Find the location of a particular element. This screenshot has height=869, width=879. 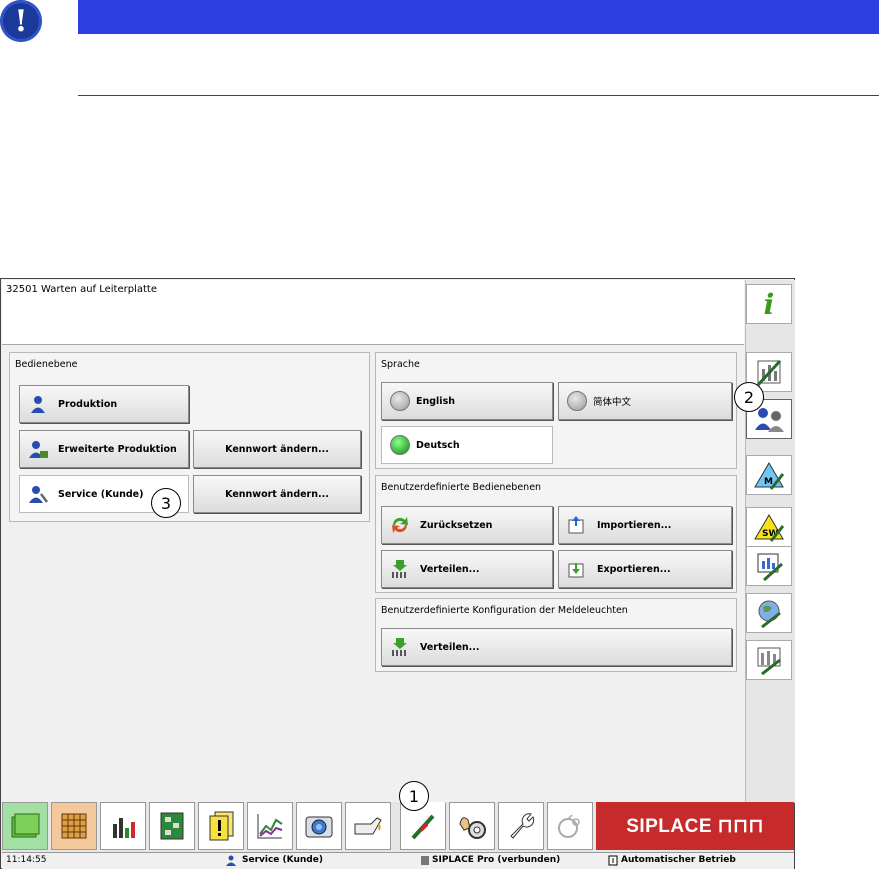

bar-chart-button is located at coordinates (123, 826).